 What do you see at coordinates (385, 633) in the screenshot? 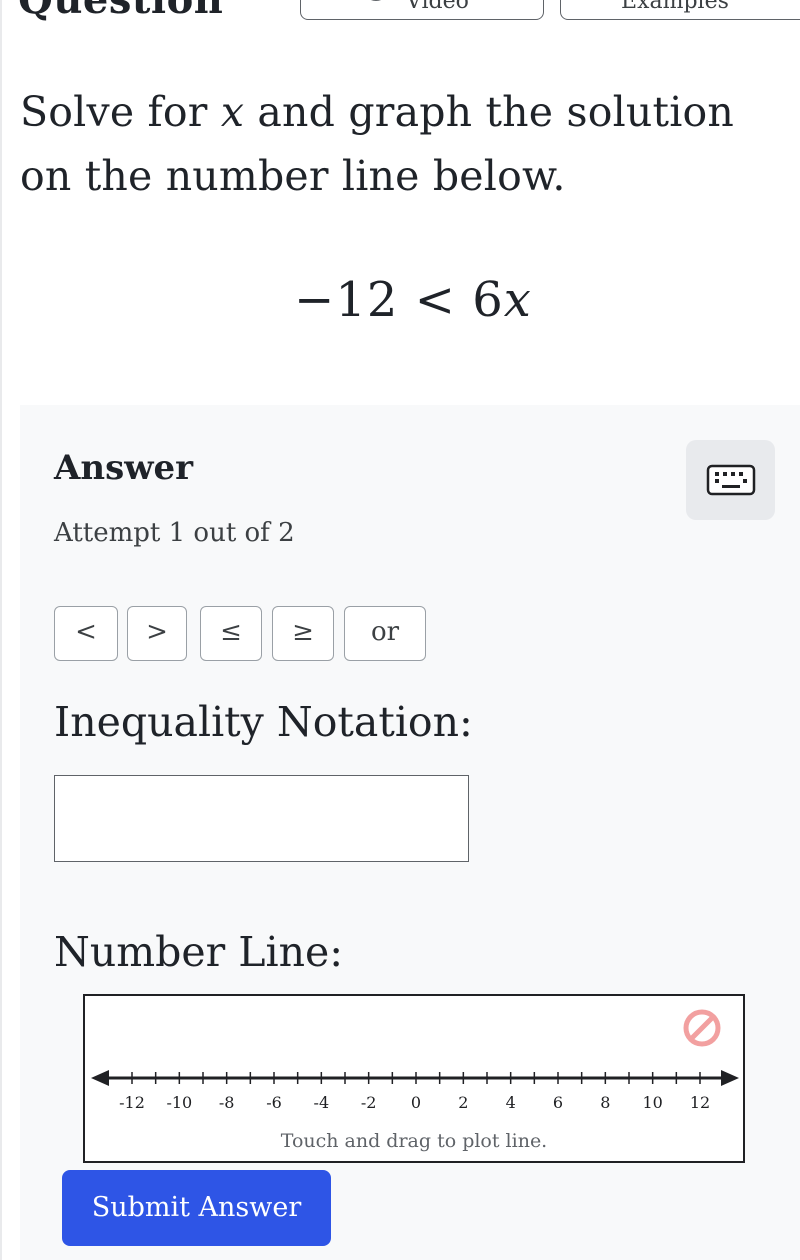
I see `or-button: or` at bounding box center [385, 633].